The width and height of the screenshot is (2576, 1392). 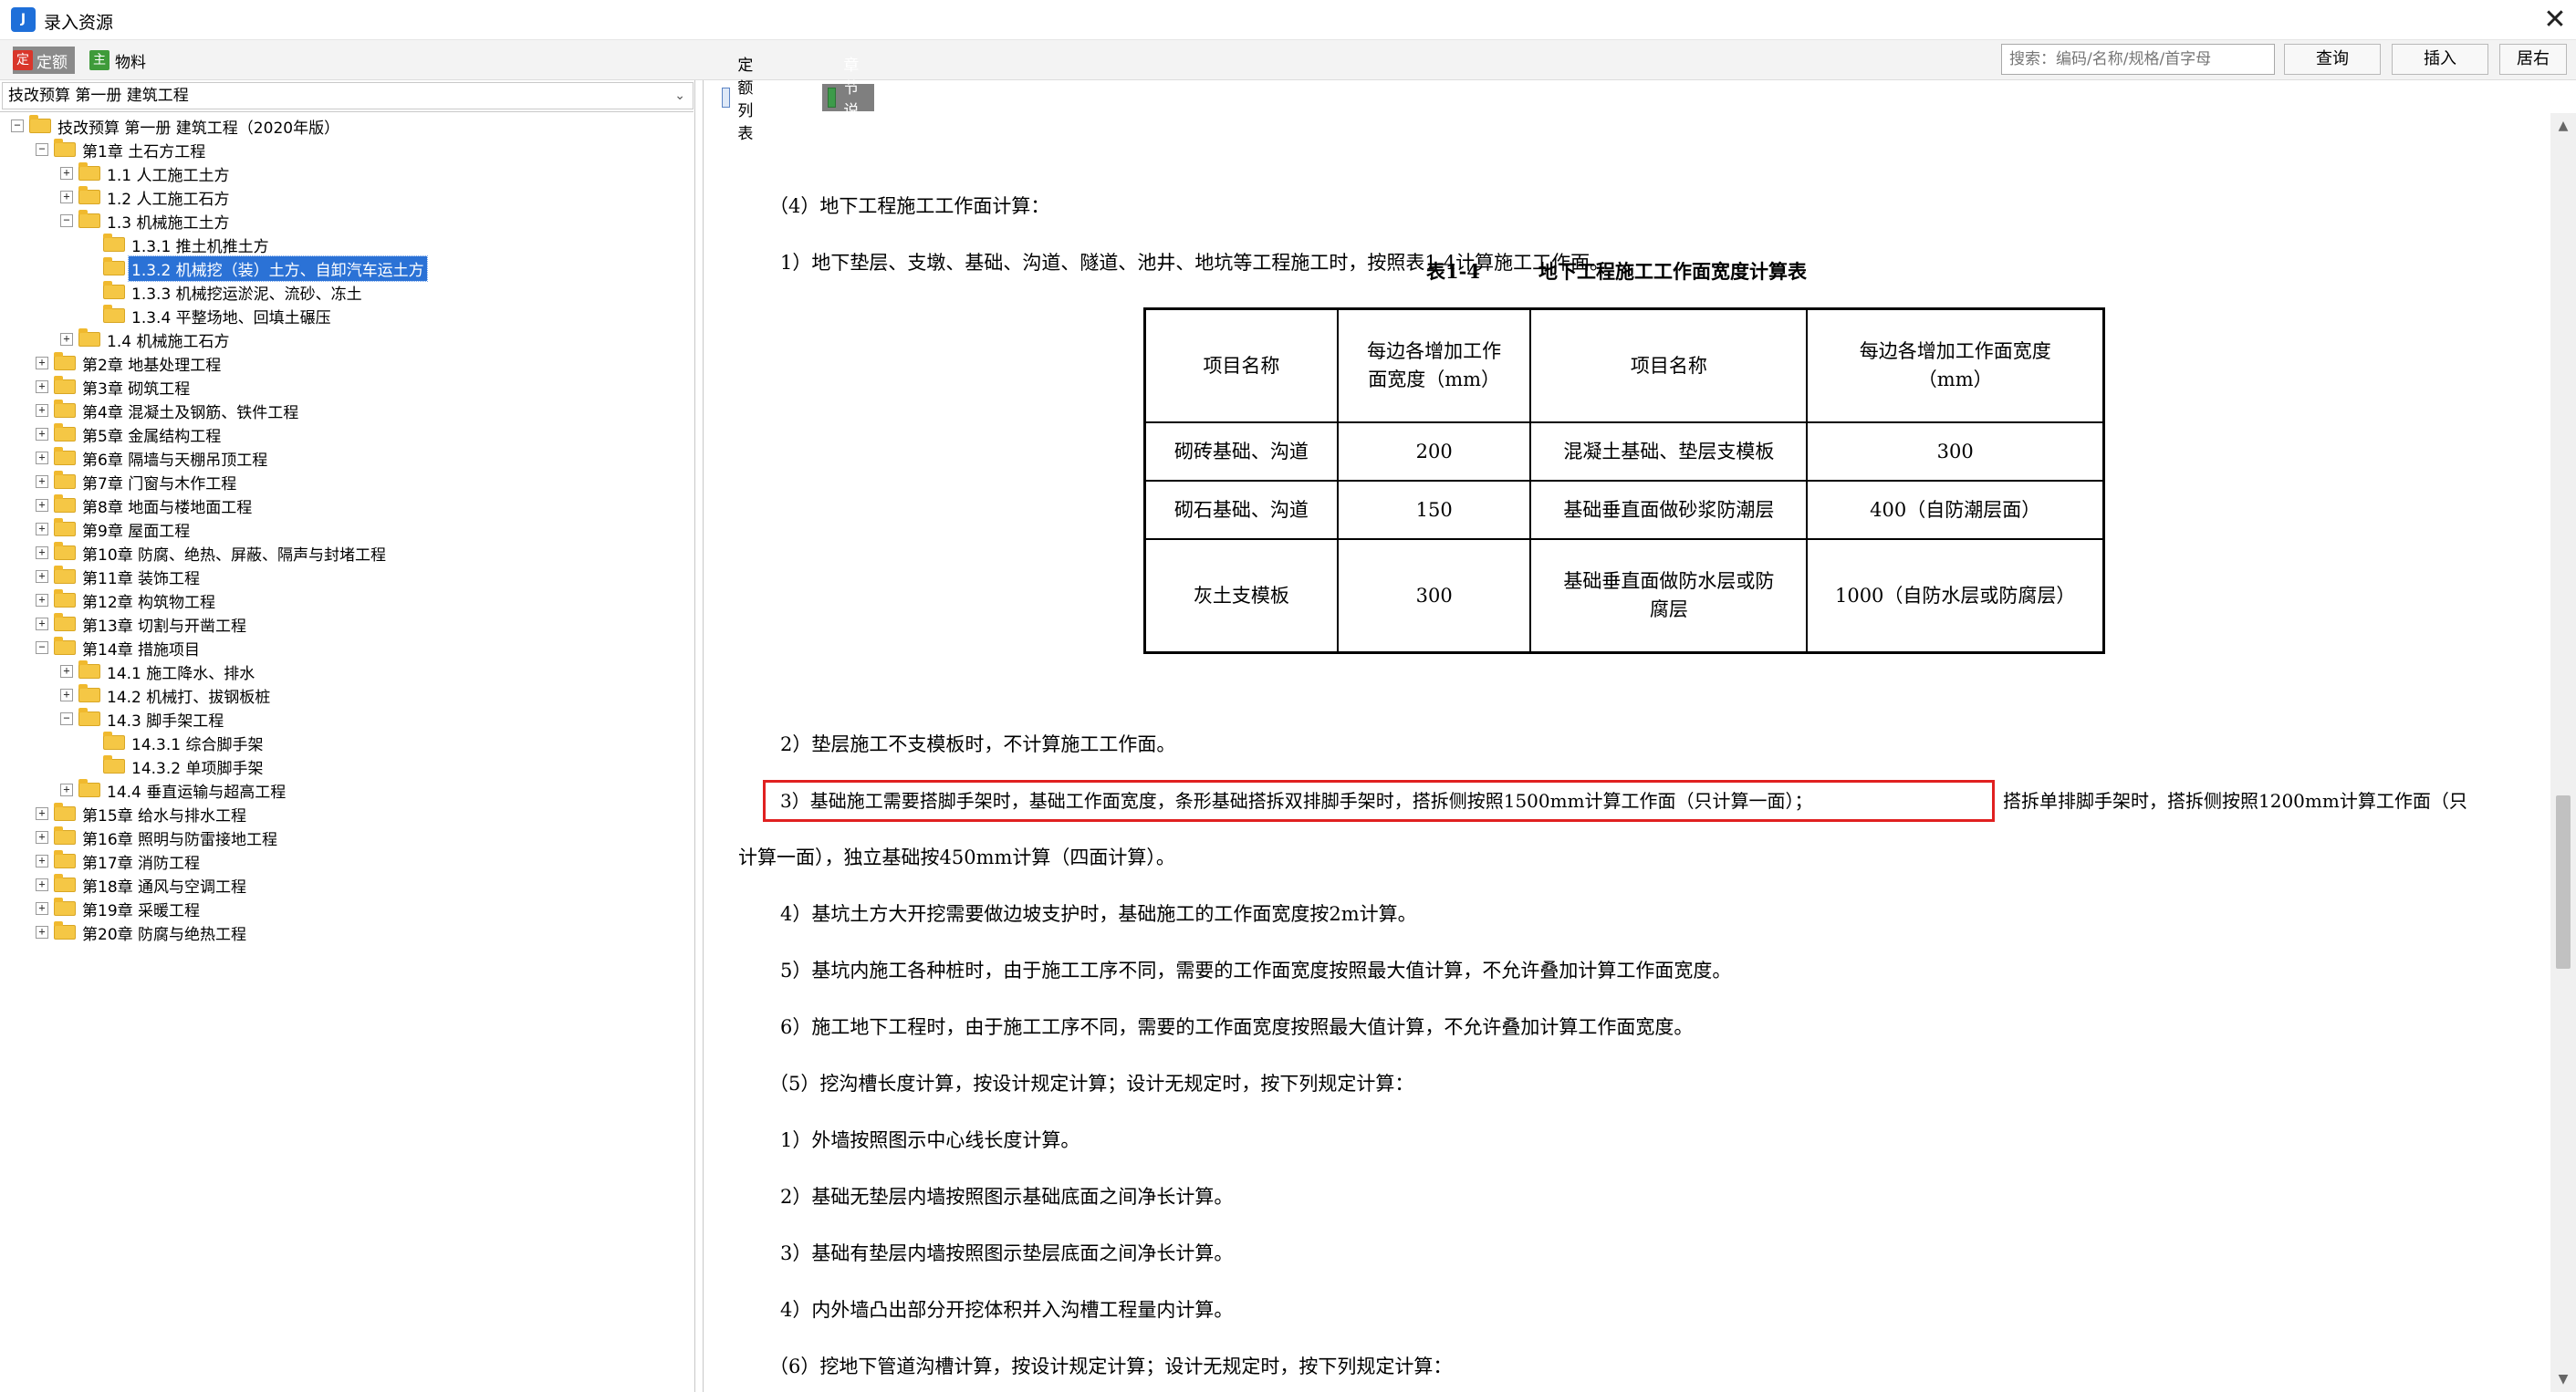 What do you see at coordinates (209, 315) in the screenshot?
I see `tree-item: 1.3.4 平整场地、回填土碾压` at bounding box center [209, 315].